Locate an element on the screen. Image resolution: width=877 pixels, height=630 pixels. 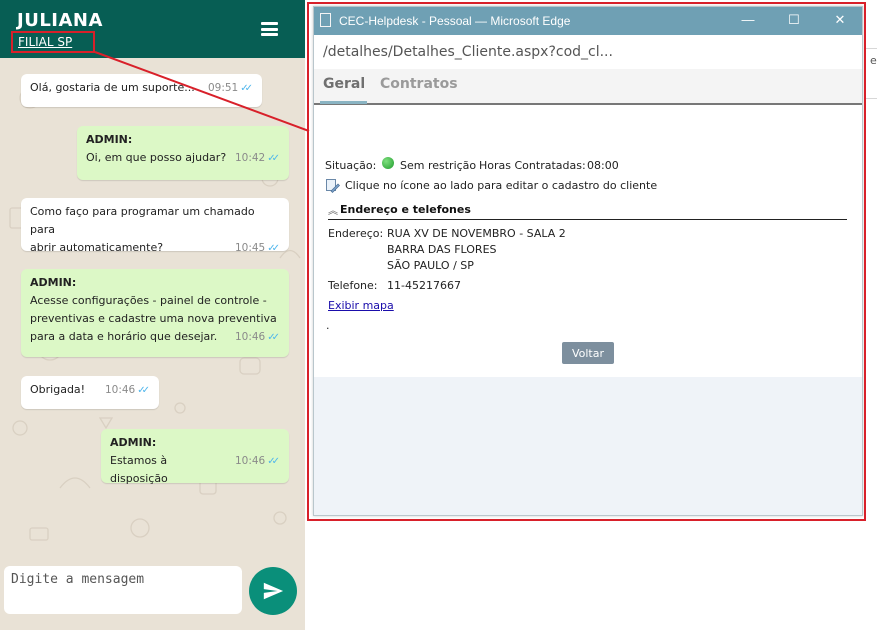
message-text-line: Como faço para programar um chamado para is located at coordinates (142, 220).